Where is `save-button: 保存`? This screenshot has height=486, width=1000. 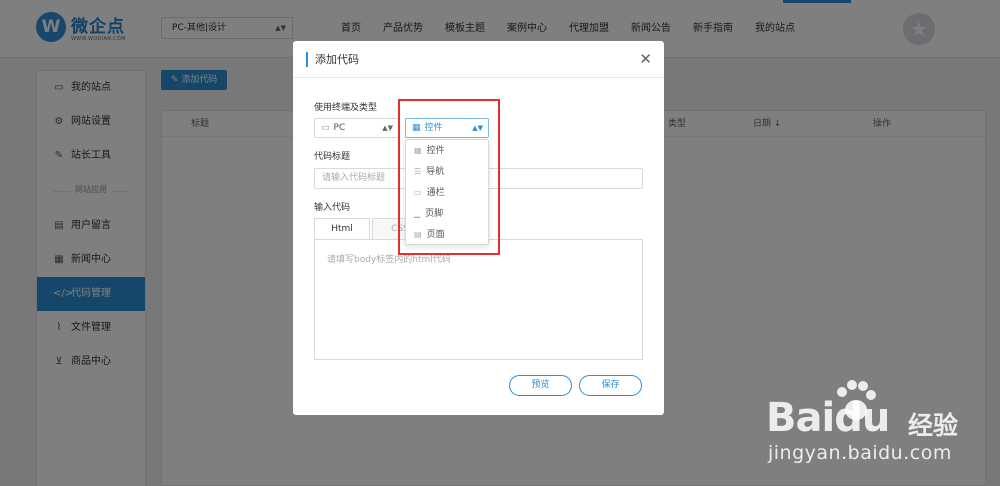
save-button: 保存 is located at coordinates (610, 385).